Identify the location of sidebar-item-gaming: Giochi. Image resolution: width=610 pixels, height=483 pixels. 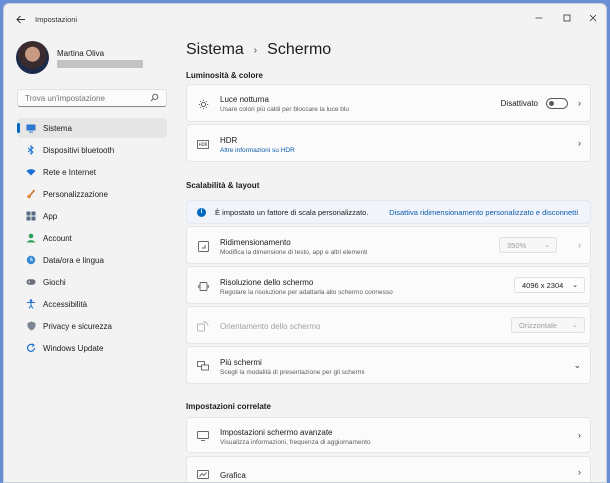
(92, 282).